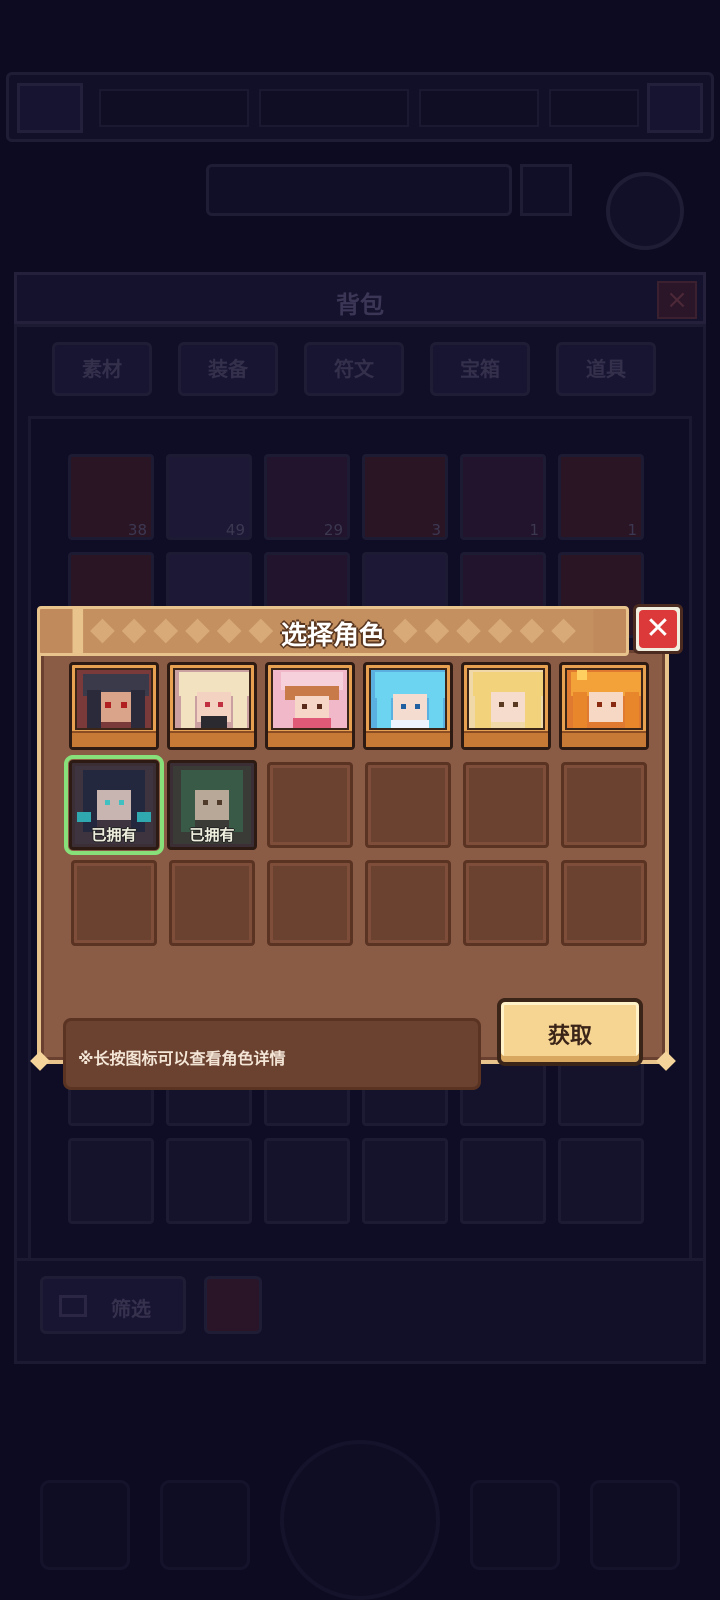 This screenshot has width=720, height=1600. I want to click on inventory-slot: 29, so click(307, 497).